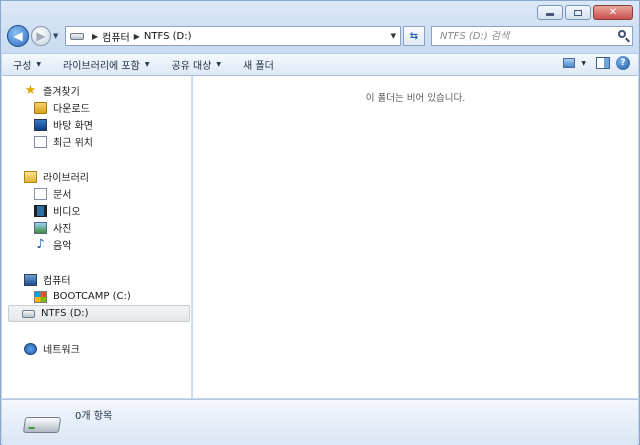 This screenshot has height=445, width=640. I want to click on sidebar-item-label: 다운로드, so click(71, 109).